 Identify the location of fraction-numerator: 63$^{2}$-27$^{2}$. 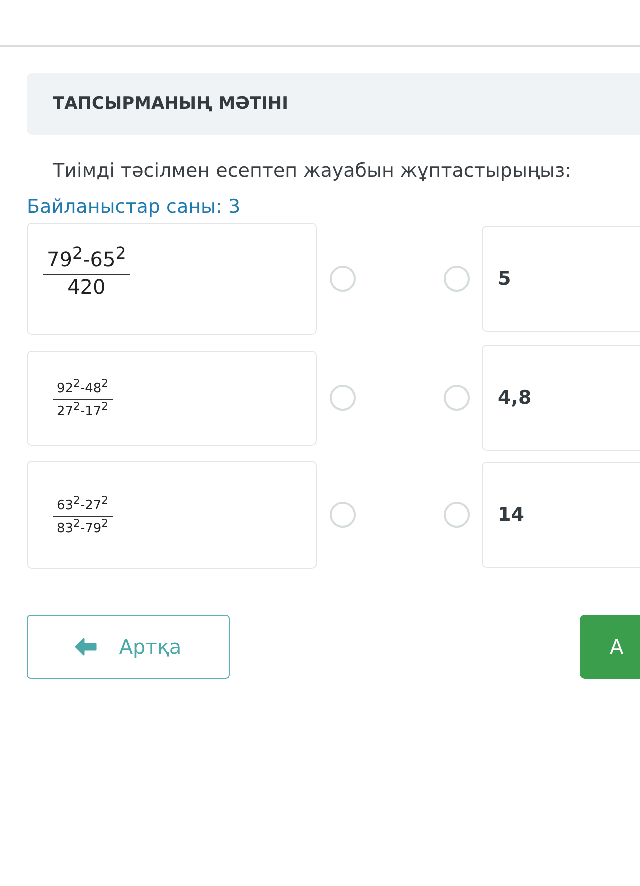
(83, 505).